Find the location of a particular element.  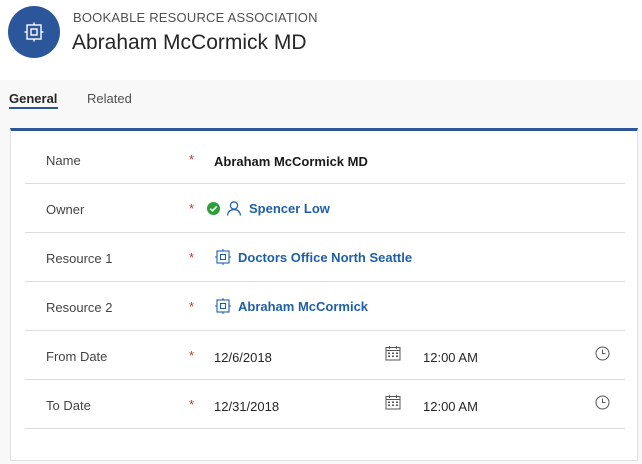

from-time-input: 12:00 AM is located at coordinates (450, 357).